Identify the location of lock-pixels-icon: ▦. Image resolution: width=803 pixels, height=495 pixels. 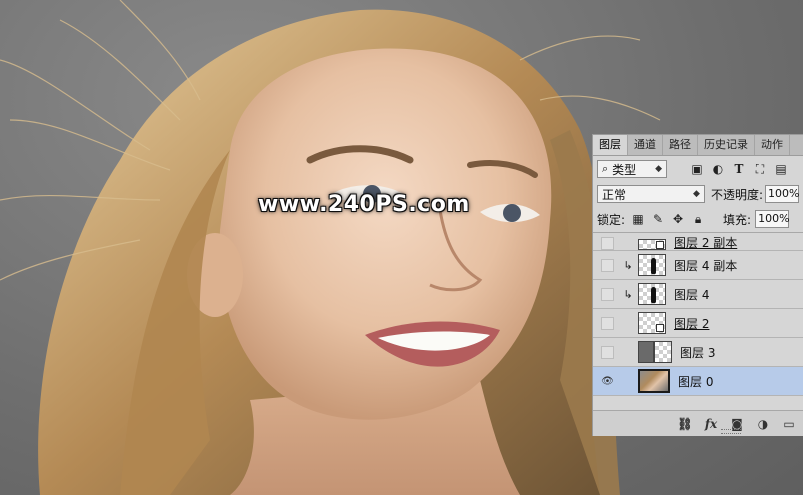
(638, 219).